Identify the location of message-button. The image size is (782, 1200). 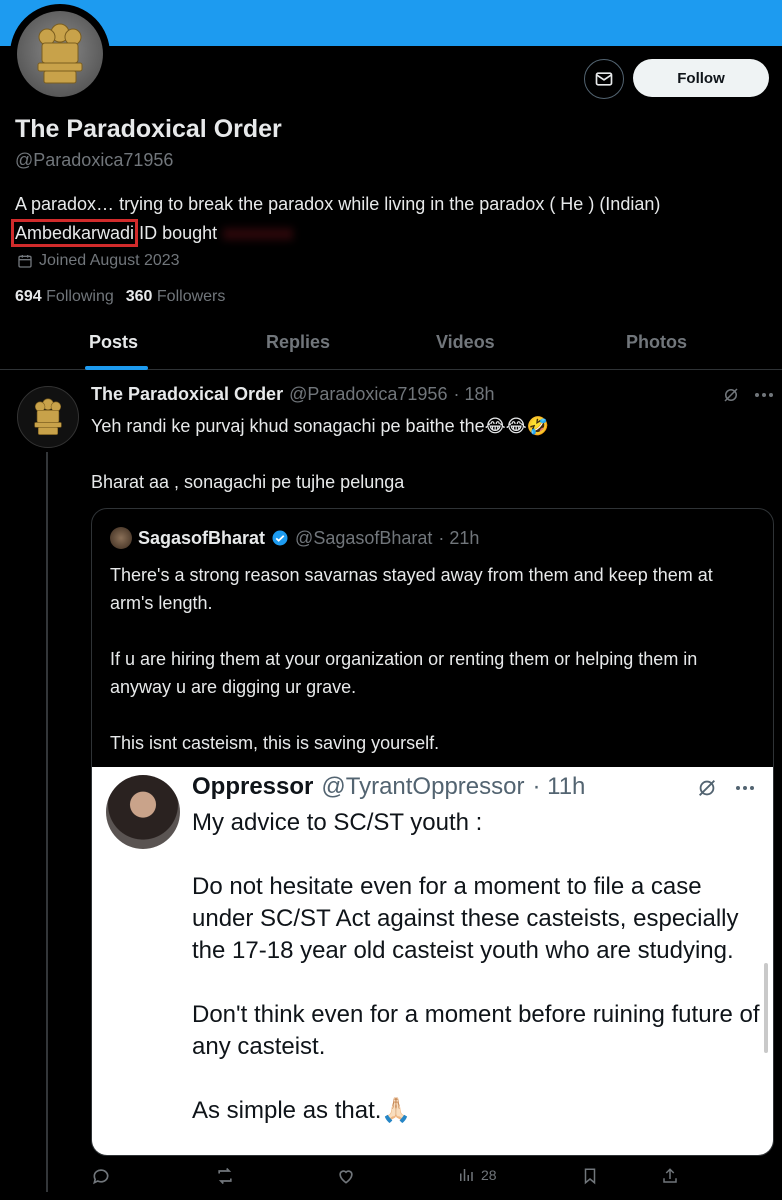
(604, 79).